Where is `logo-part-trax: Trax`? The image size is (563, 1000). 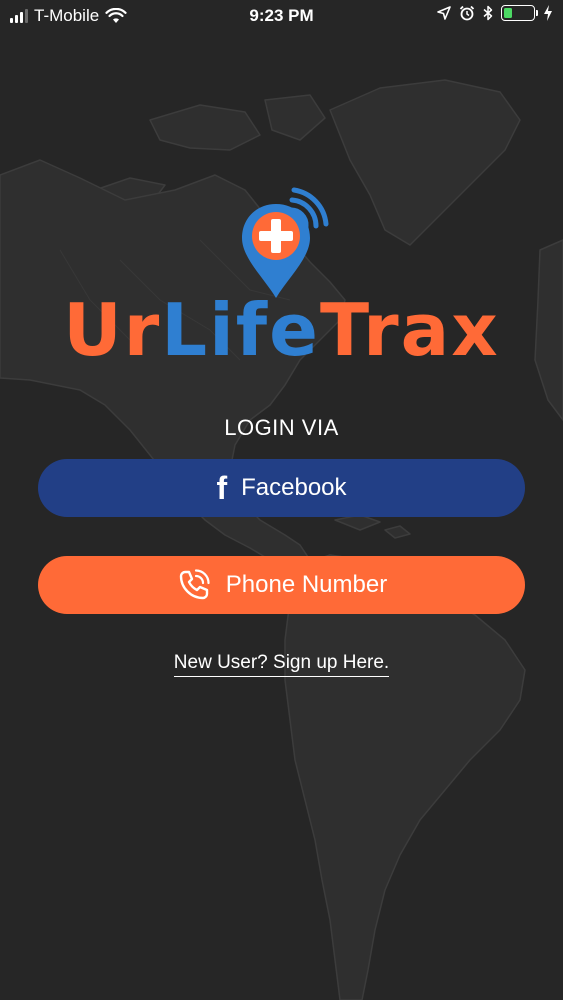 logo-part-trax: Trax is located at coordinates (409, 330).